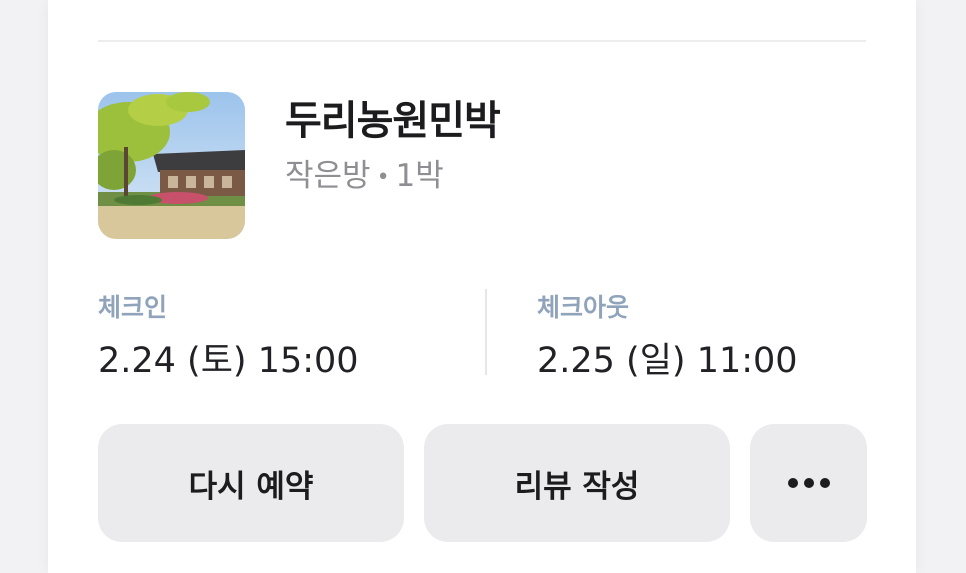 This screenshot has width=966, height=573. I want to click on nights-count: 1박, so click(419, 176).